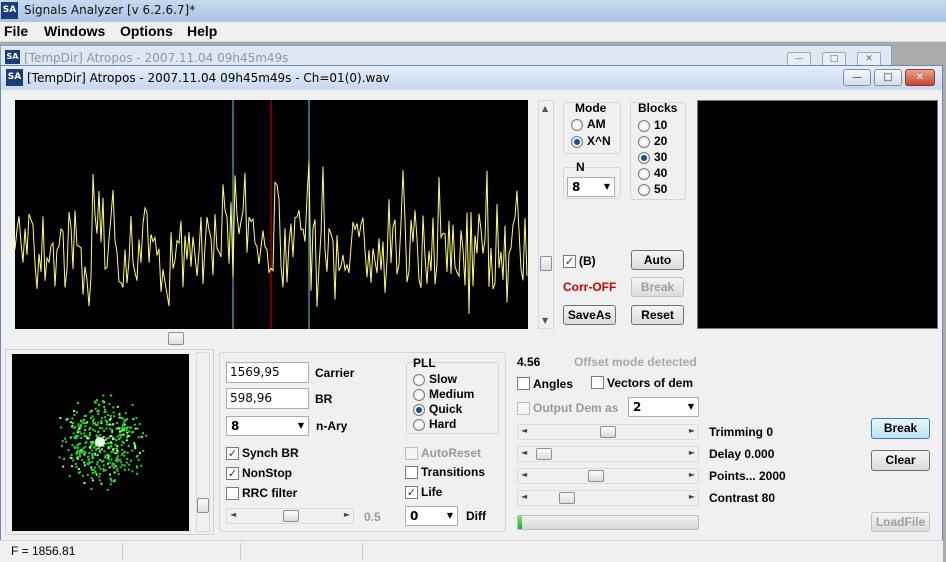  Describe the element at coordinates (546, 214) in the screenshot. I see `scope-vscrollbar: ▲ ▼` at that location.